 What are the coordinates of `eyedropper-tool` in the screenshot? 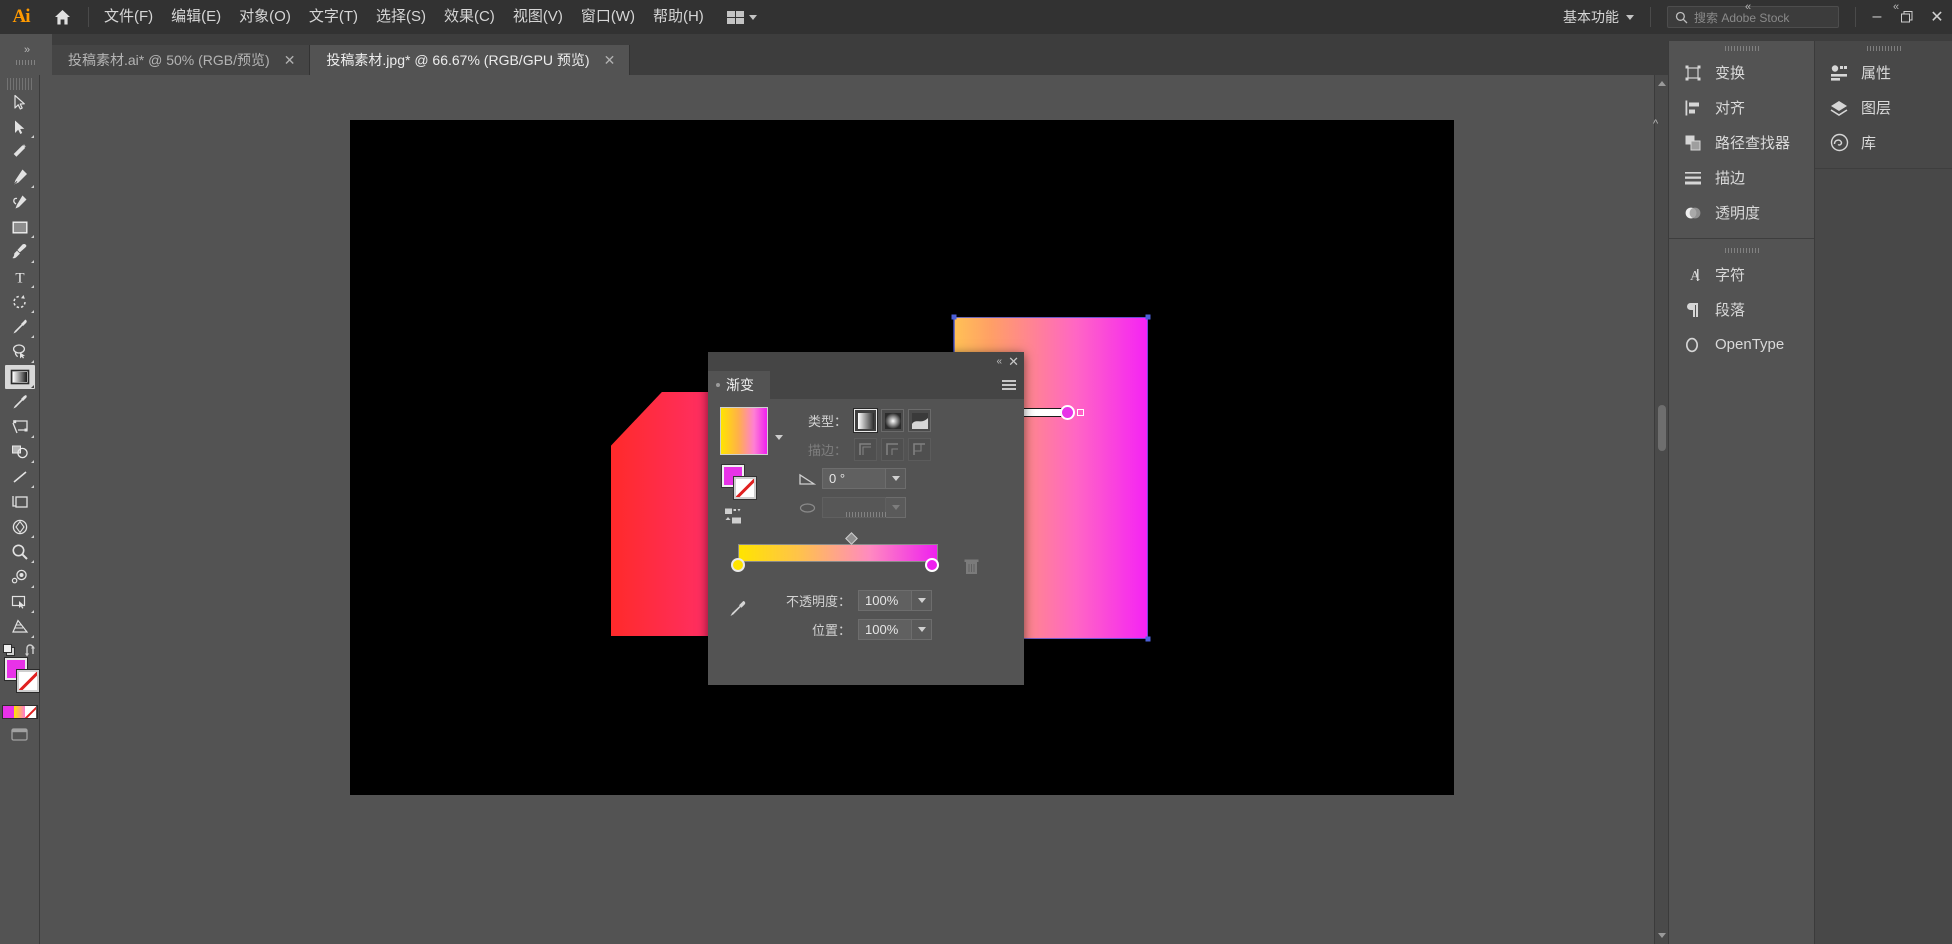 It's located at (20, 327).